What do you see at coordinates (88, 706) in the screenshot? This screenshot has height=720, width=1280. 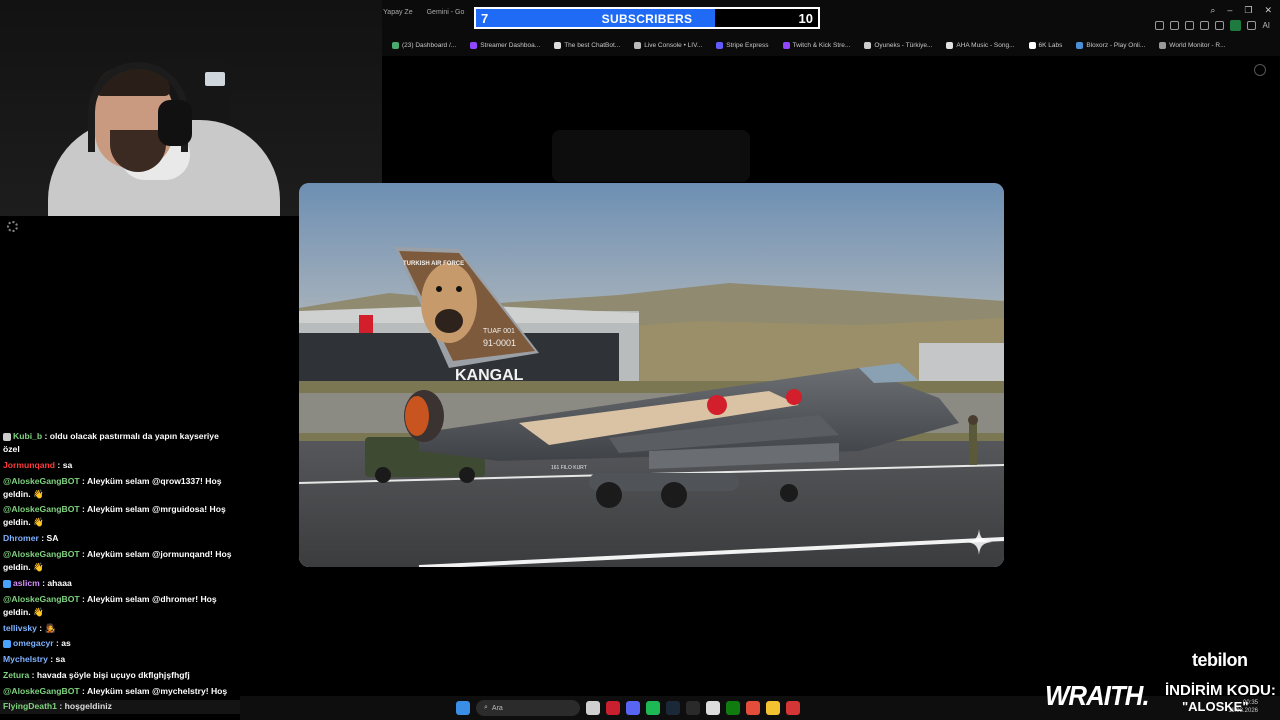 I see `chat-text: hoşgeldiniz` at bounding box center [88, 706].